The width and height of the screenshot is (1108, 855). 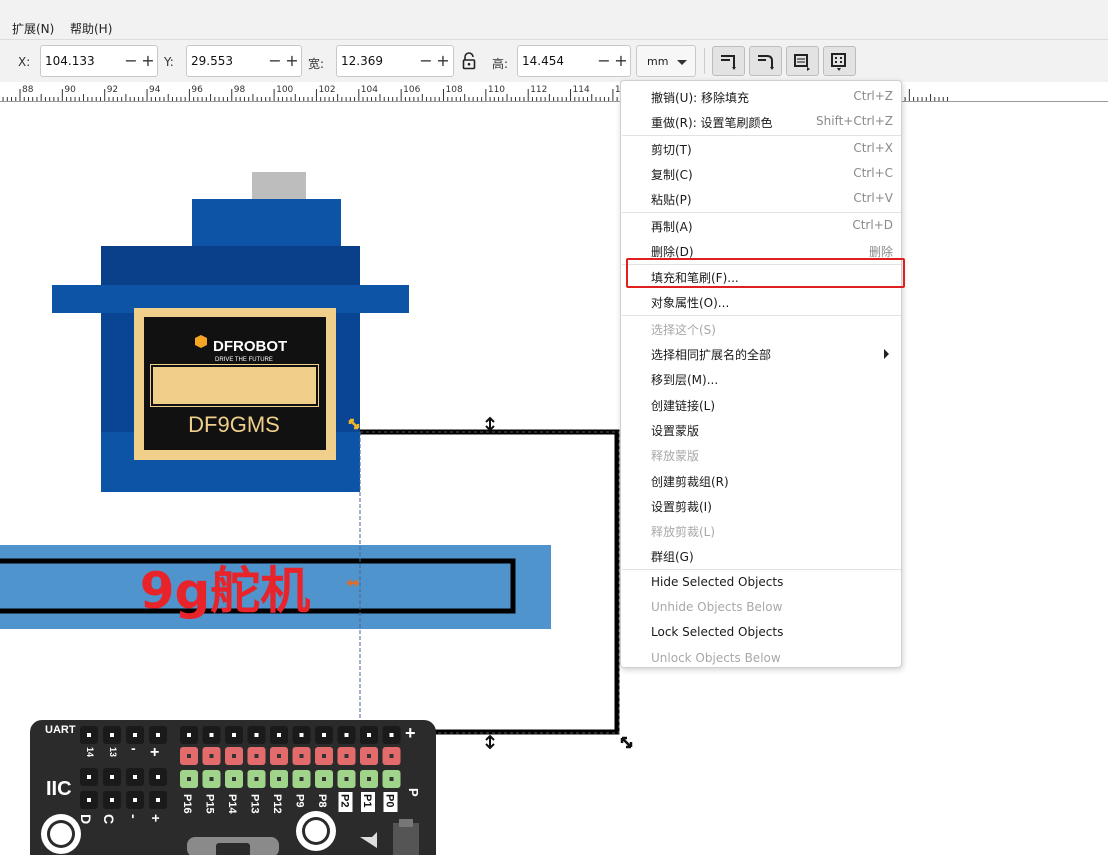 What do you see at coordinates (316, 64) in the screenshot?
I see `width-label: 宽:` at bounding box center [316, 64].